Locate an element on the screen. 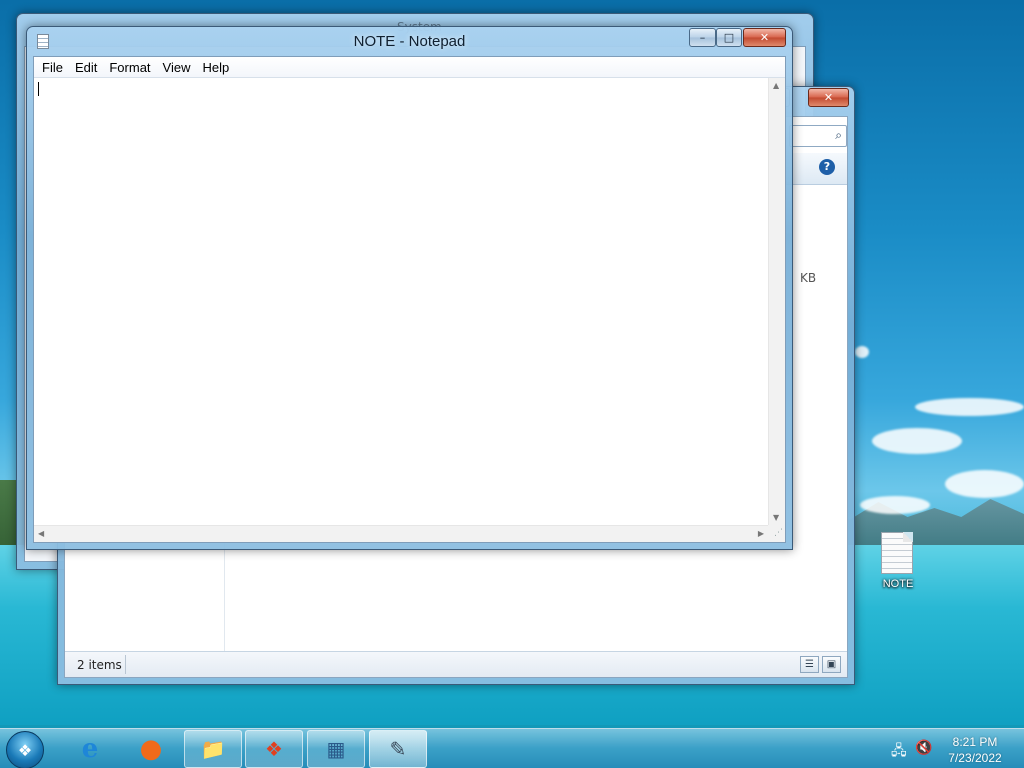 The image size is (1024, 768). control-panel-icon: ▦ is located at coordinates (336, 749).